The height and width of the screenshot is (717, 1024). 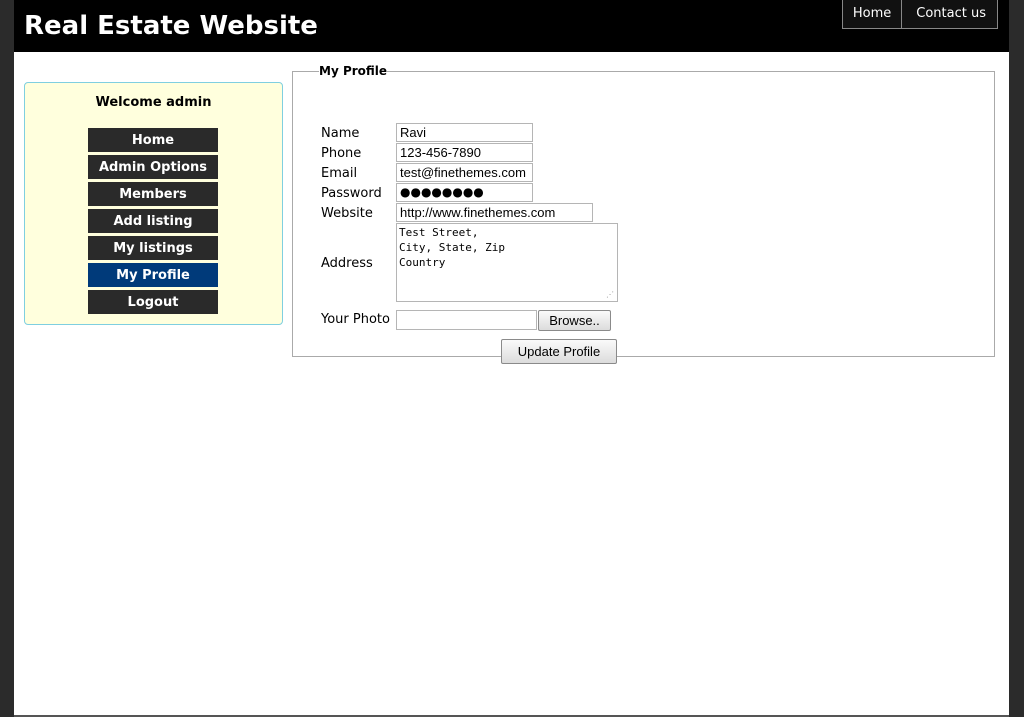 What do you see at coordinates (347, 213) in the screenshot?
I see `website-label: Website` at bounding box center [347, 213].